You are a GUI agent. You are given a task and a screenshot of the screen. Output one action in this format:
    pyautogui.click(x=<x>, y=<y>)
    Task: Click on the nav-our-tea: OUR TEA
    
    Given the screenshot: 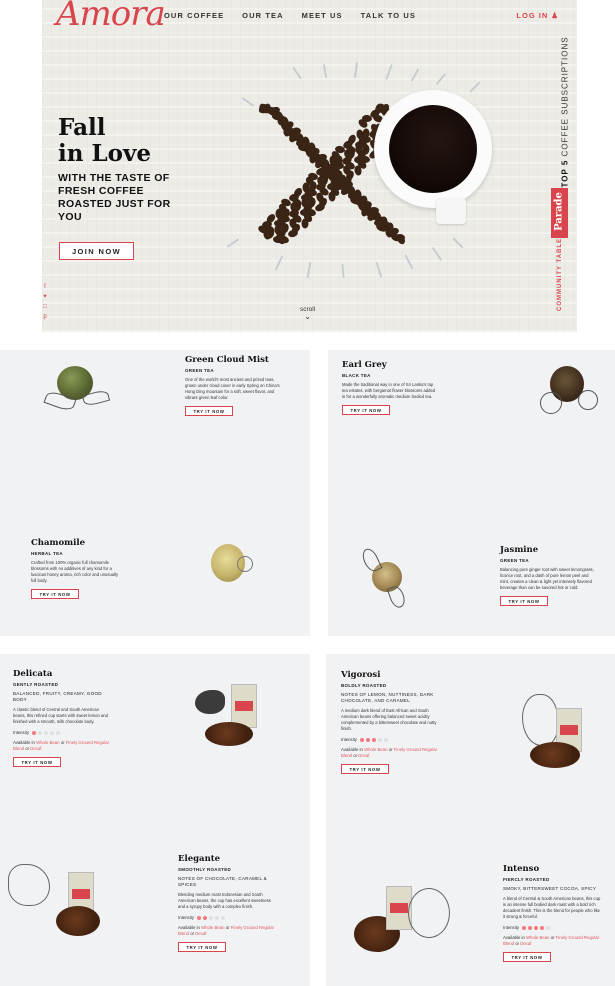 What is the action you would take?
    pyautogui.click(x=262, y=15)
    